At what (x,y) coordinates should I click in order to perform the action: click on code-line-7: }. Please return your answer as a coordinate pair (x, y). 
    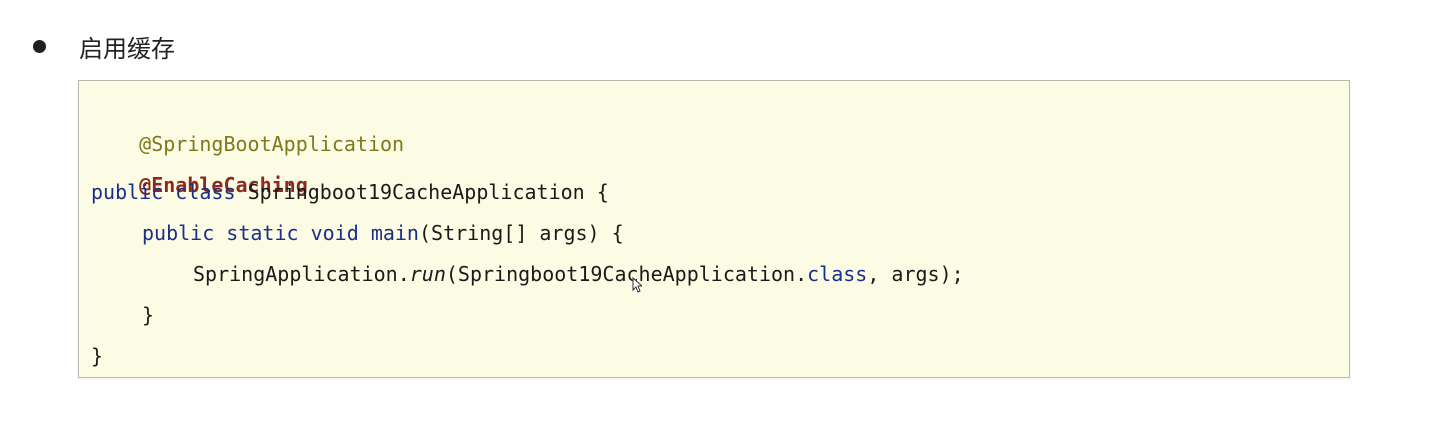
    Looking at the image, I should click on (97, 356).